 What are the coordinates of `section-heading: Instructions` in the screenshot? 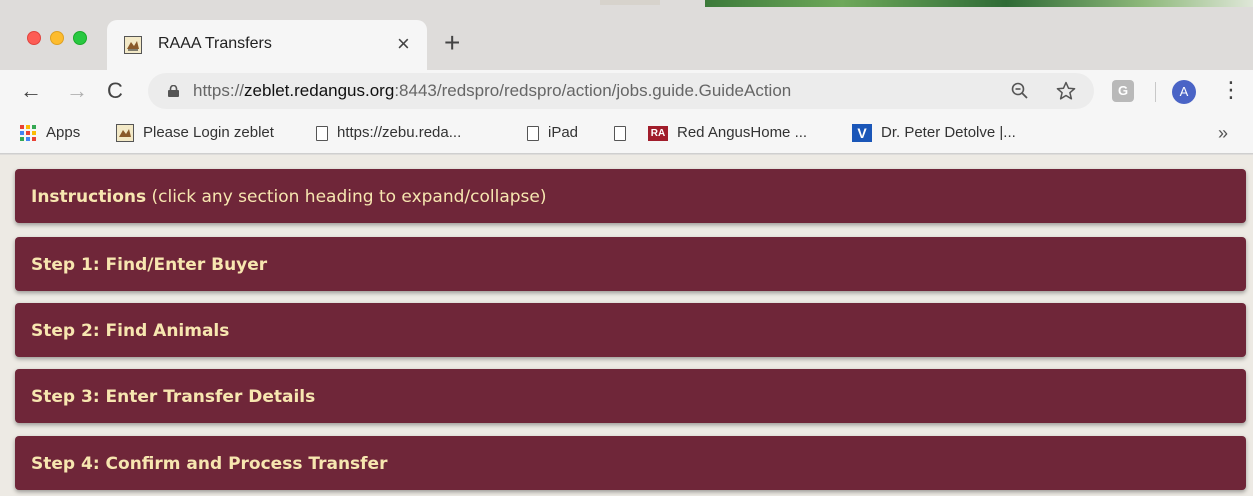 It's located at (89, 197).